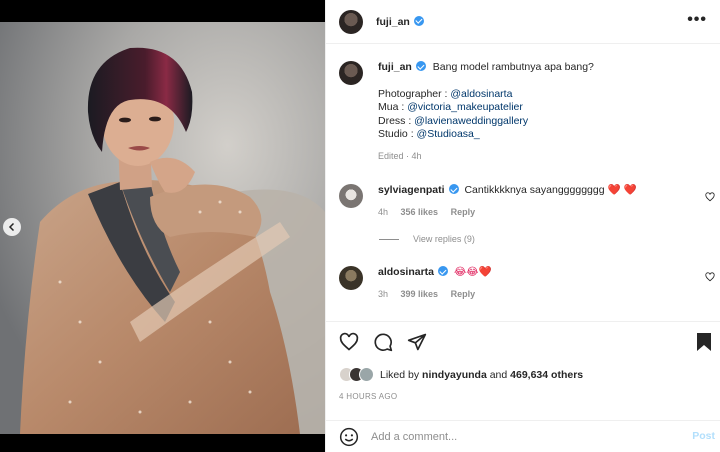 Image resolution: width=720 pixels, height=452 pixels. Describe the element at coordinates (444, 239) in the screenshot. I see `view-replies-label: View replies (9)` at that location.